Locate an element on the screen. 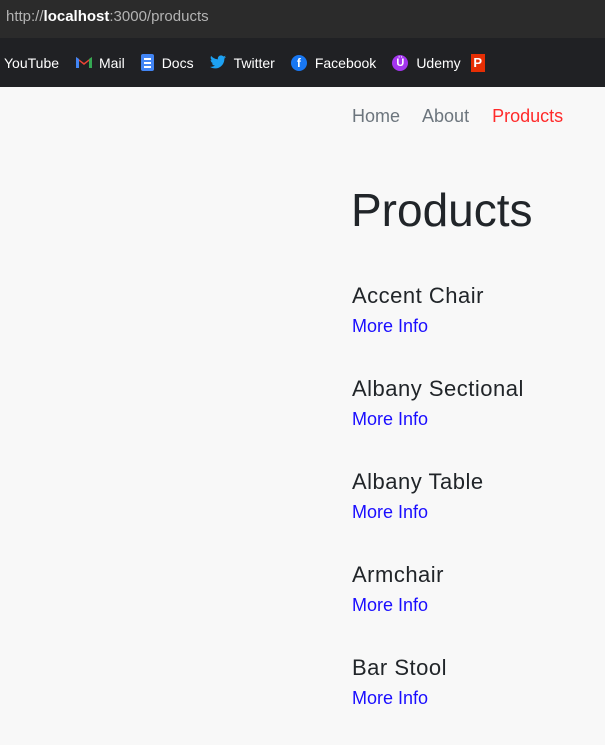 The height and width of the screenshot is (745, 605). bookmark-label: Facebook is located at coordinates (345, 62).